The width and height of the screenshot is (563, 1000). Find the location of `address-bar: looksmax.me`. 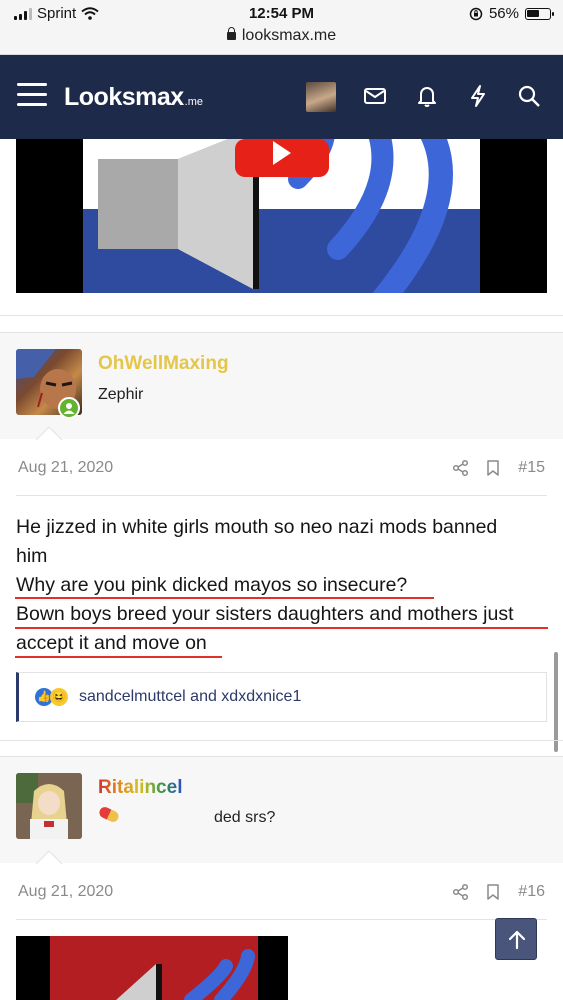

address-bar: looksmax.me is located at coordinates (281, 36).